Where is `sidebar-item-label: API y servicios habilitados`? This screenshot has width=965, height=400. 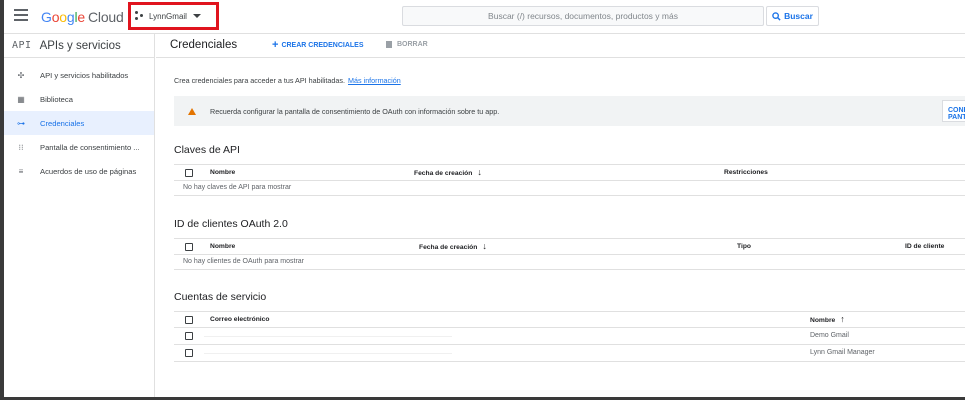
sidebar-item-label: API y servicios habilitados is located at coordinates (84, 75).